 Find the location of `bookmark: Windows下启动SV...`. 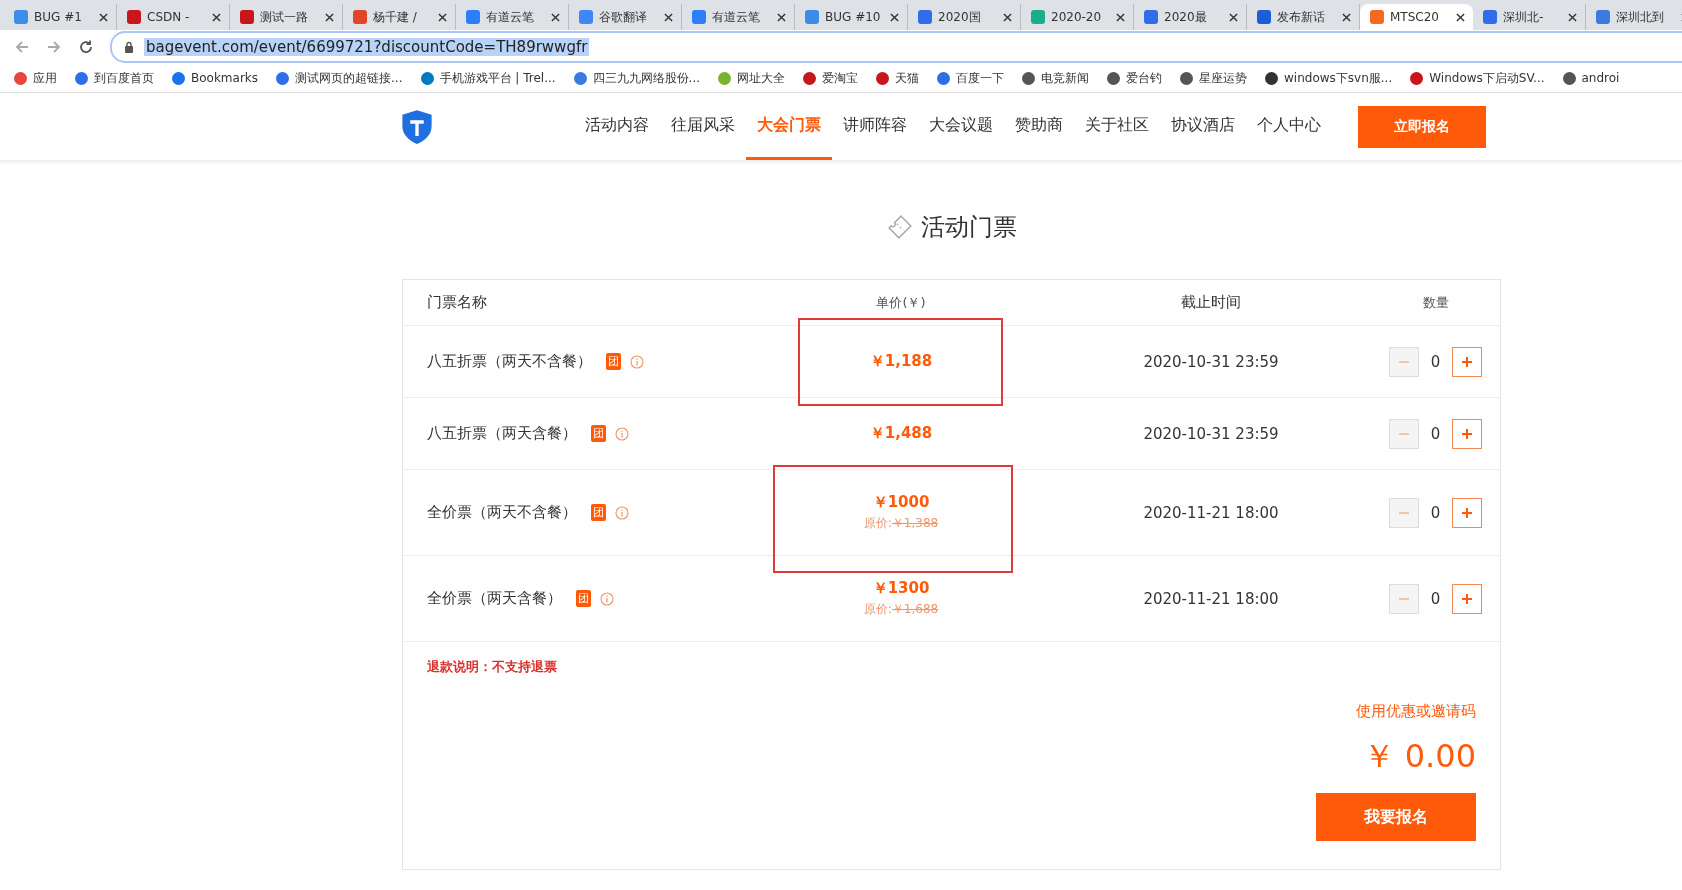

bookmark: Windows下启动SV... is located at coordinates (1477, 78).